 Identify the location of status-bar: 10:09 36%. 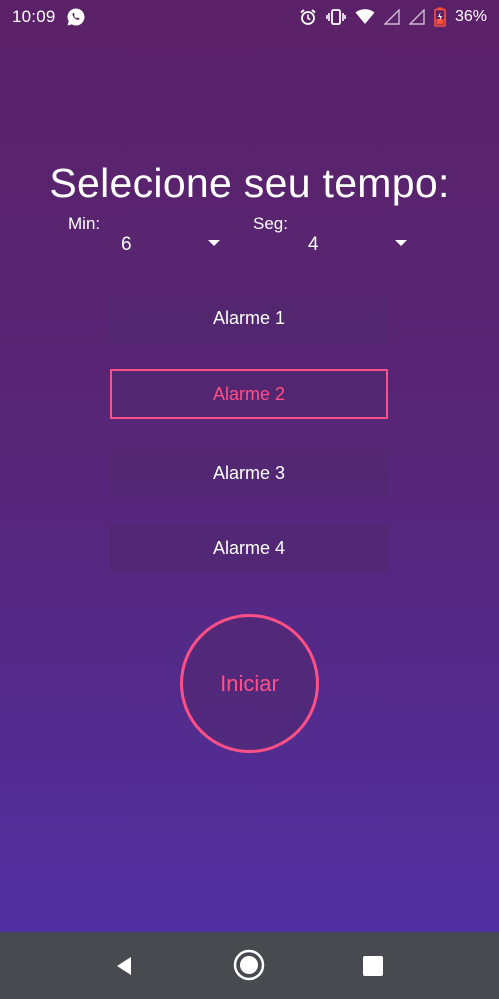
(249, 17).